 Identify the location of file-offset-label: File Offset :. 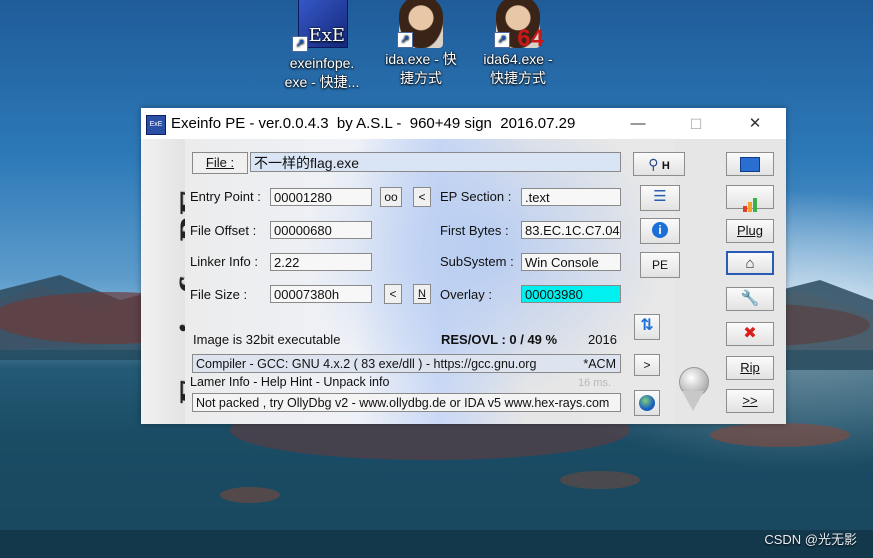
(223, 230).